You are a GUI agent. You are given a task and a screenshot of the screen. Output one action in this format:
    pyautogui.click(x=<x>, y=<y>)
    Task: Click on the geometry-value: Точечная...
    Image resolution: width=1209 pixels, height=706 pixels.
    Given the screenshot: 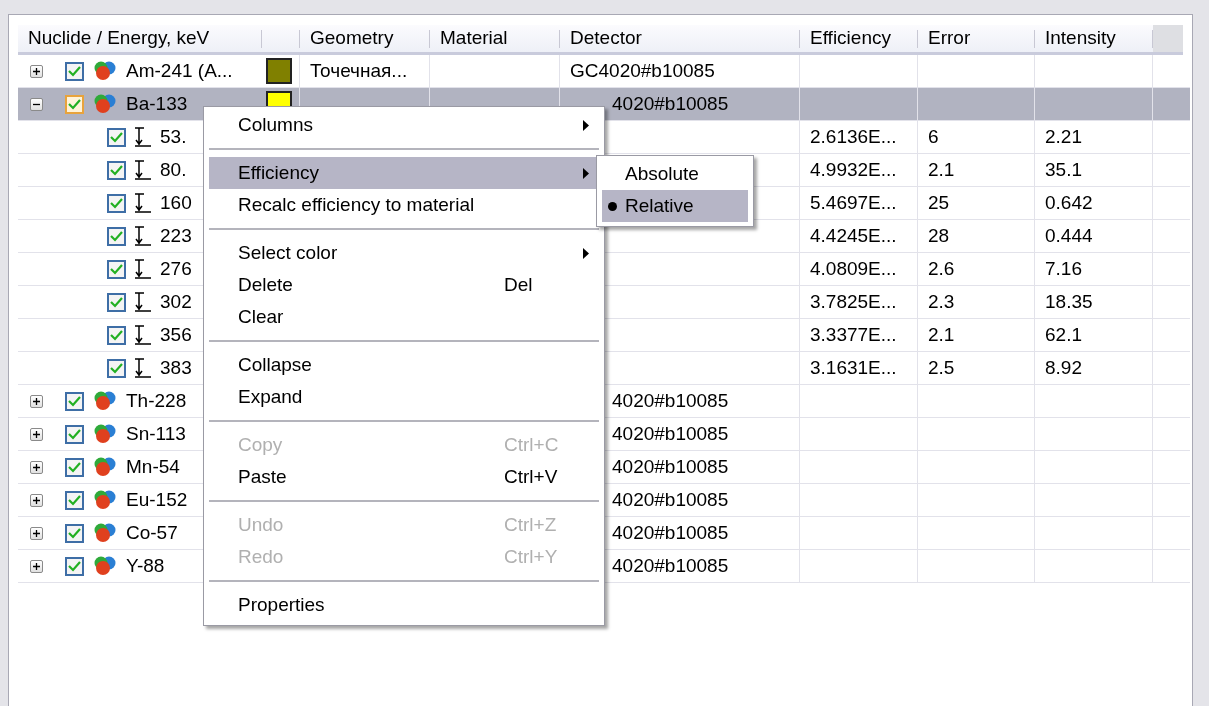 What is the action you would take?
    pyautogui.click(x=359, y=71)
    